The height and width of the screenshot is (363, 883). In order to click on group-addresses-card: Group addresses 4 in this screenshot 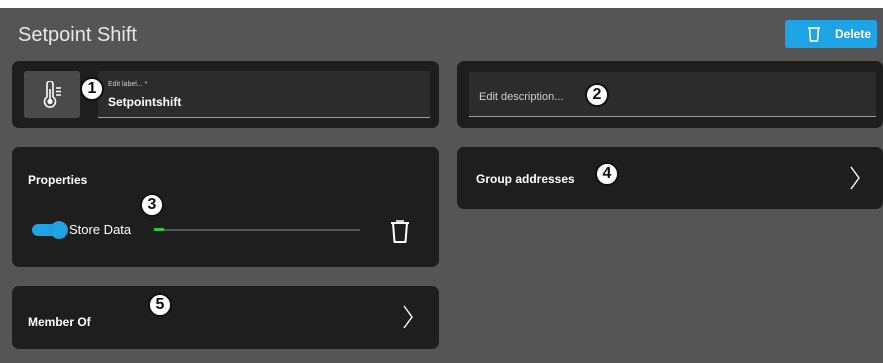, I will do `click(670, 178)`.